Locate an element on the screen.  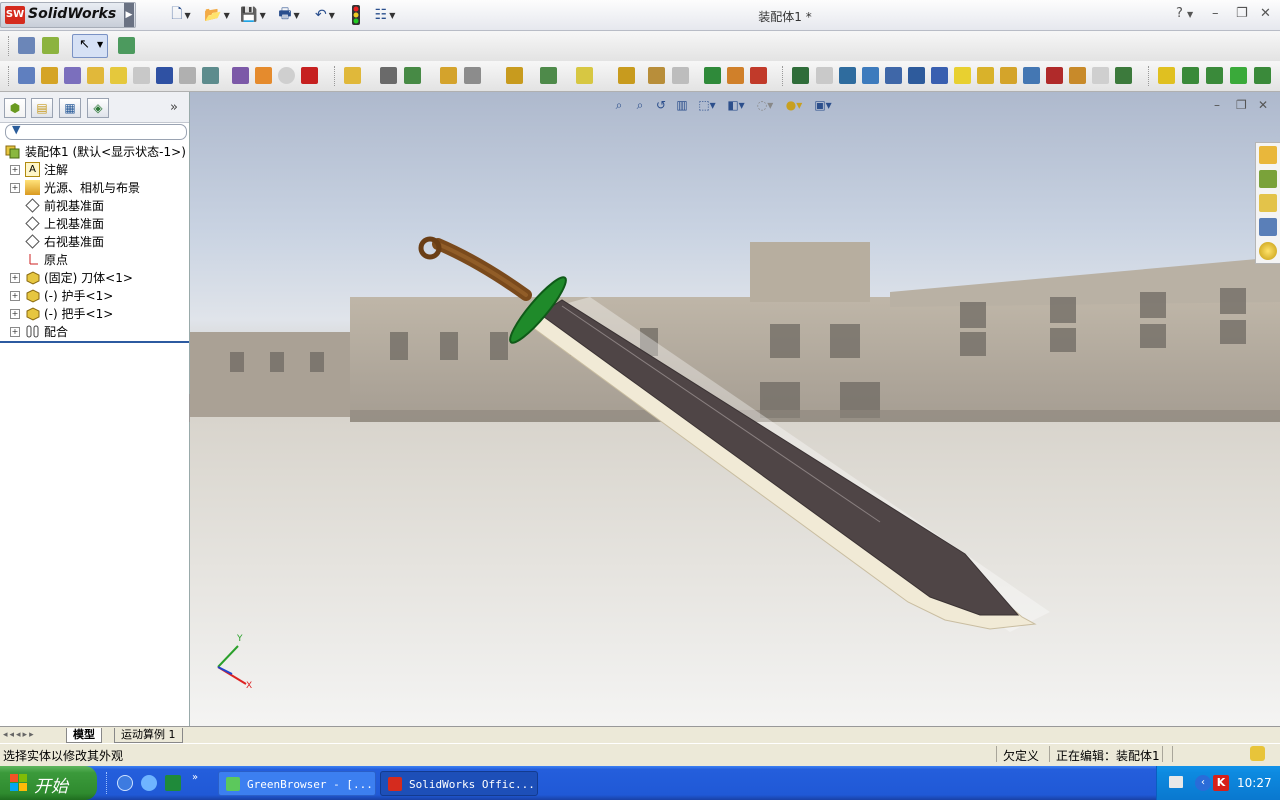
draft-analysis-icon is located at coordinates (240, 75).